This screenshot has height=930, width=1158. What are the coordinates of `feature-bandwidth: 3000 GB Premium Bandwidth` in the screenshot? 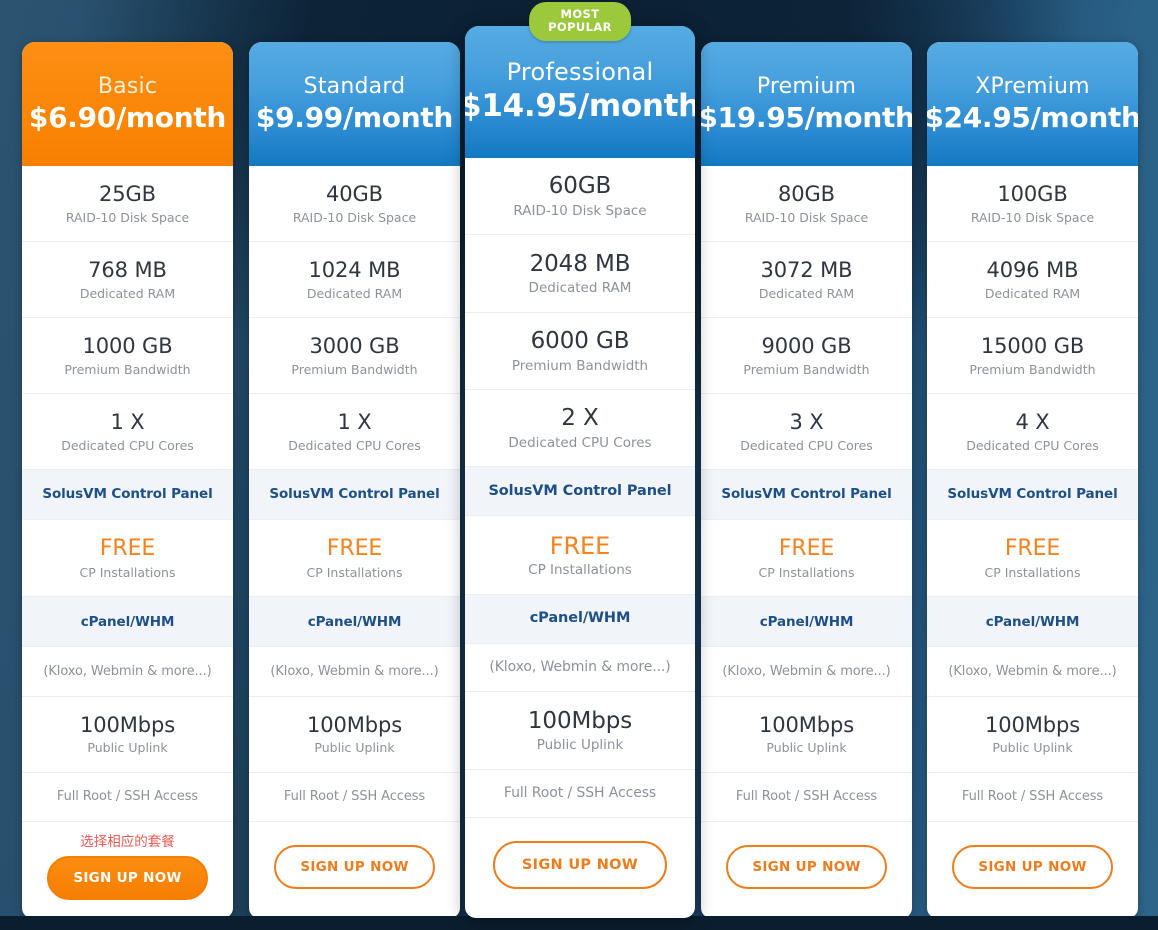 It's located at (354, 356).